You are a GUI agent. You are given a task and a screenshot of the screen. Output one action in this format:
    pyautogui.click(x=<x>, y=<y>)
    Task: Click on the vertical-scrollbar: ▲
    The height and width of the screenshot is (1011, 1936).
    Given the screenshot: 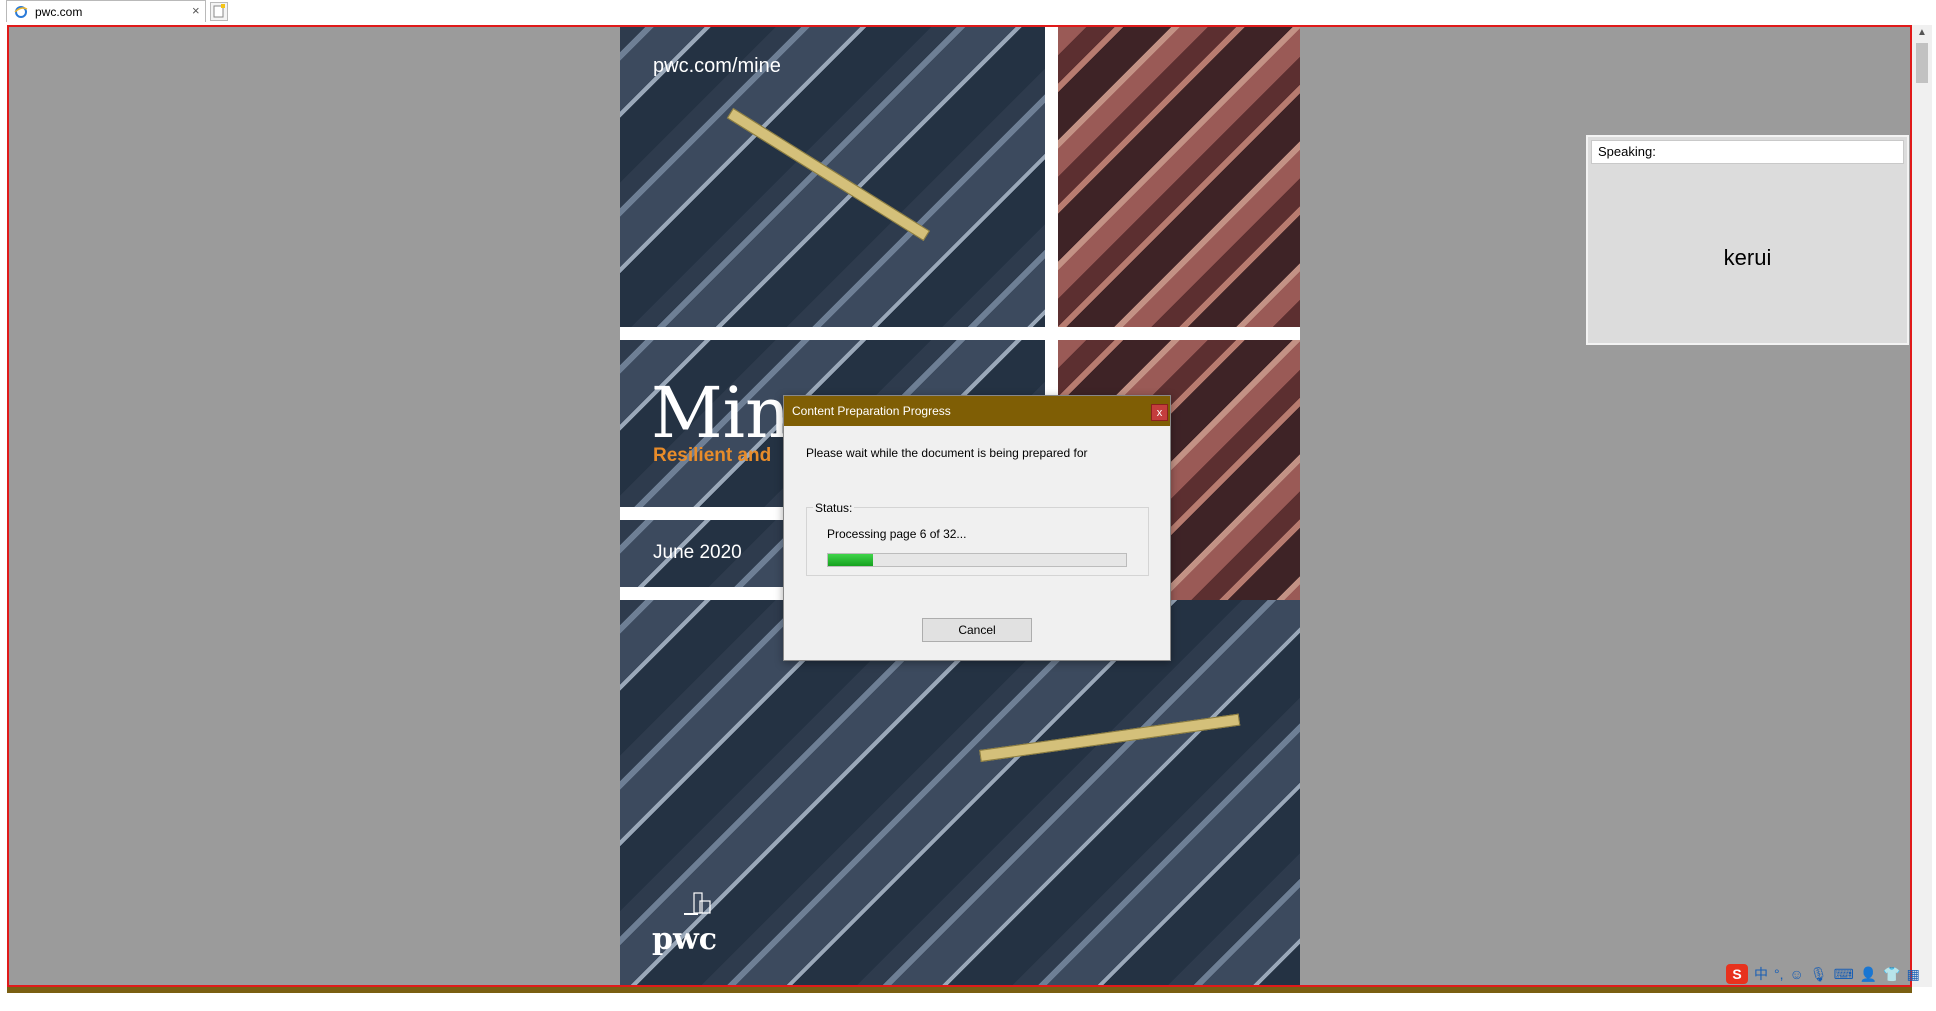 What is the action you would take?
    pyautogui.click(x=1922, y=506)
    